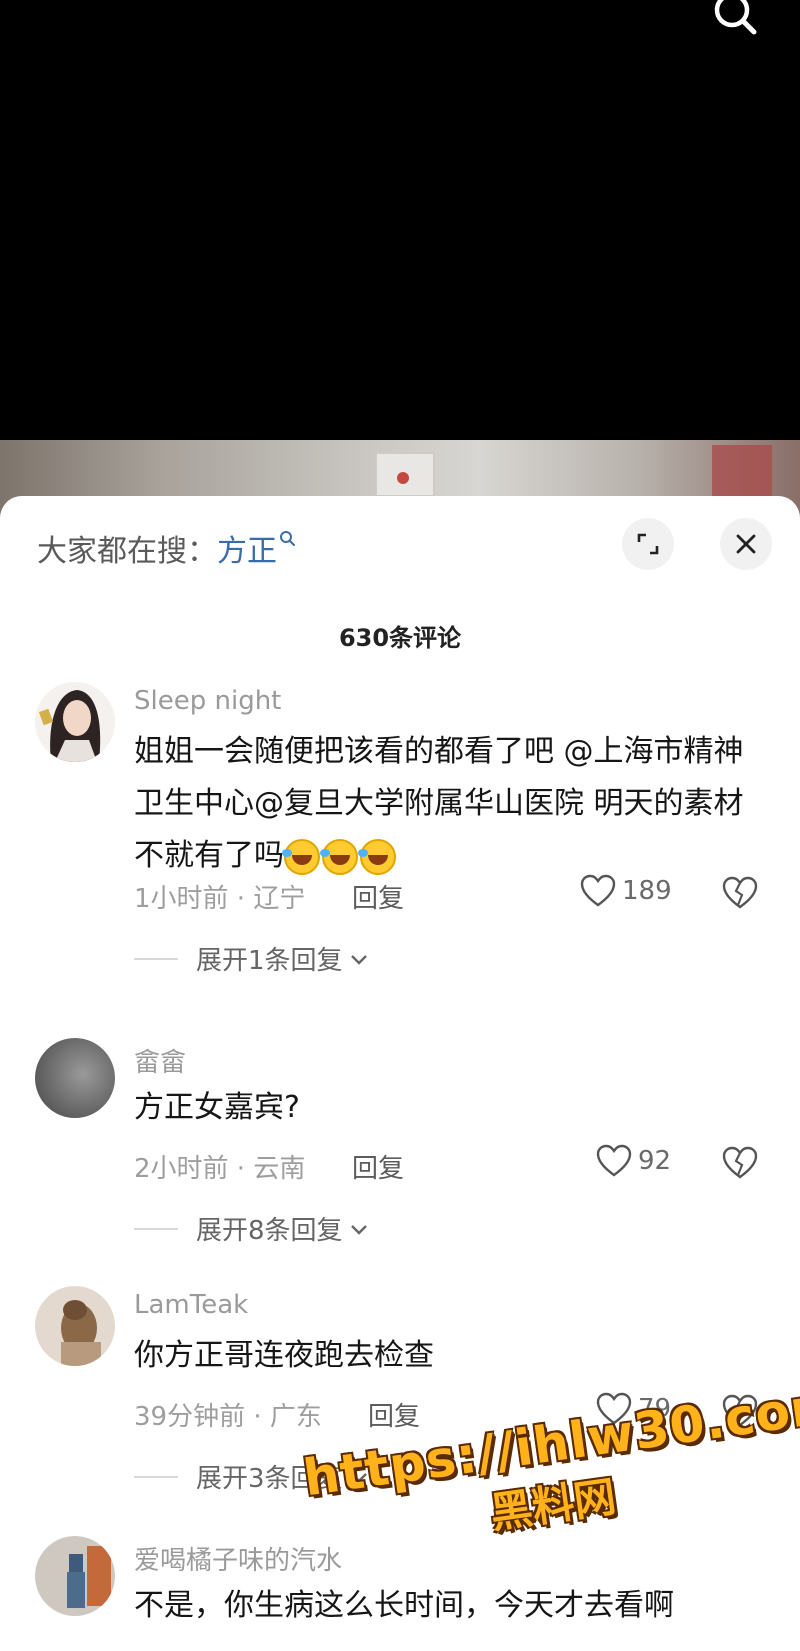 Image resolution: width=800 pixels, height=1651 pixels. Describe the element at coordinates (404, 1605) in the screenshot. I see `comment-text: 不是，你生病这么长时间，今天才去看啊` at that location.